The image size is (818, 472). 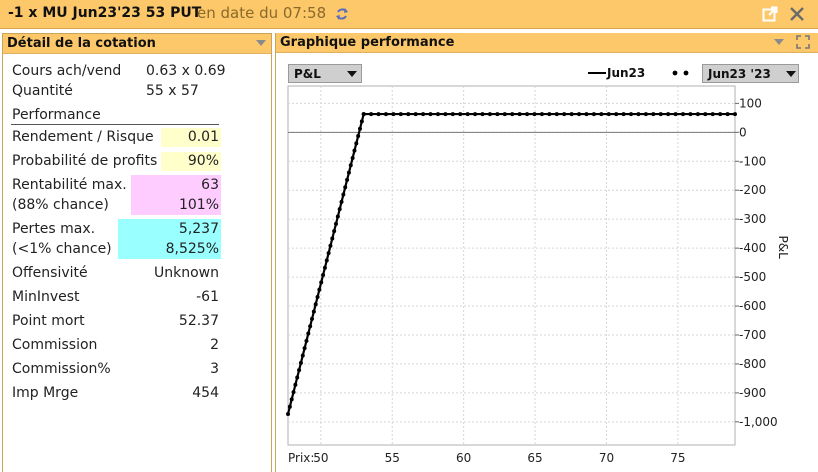 I want to click on x-tick-label: 60, so click(x=463, y=458).